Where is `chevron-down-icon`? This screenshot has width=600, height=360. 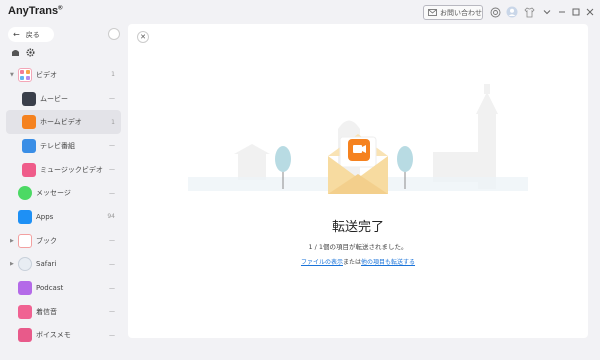
chevron-down-icon is located at coordinates (547, 12).